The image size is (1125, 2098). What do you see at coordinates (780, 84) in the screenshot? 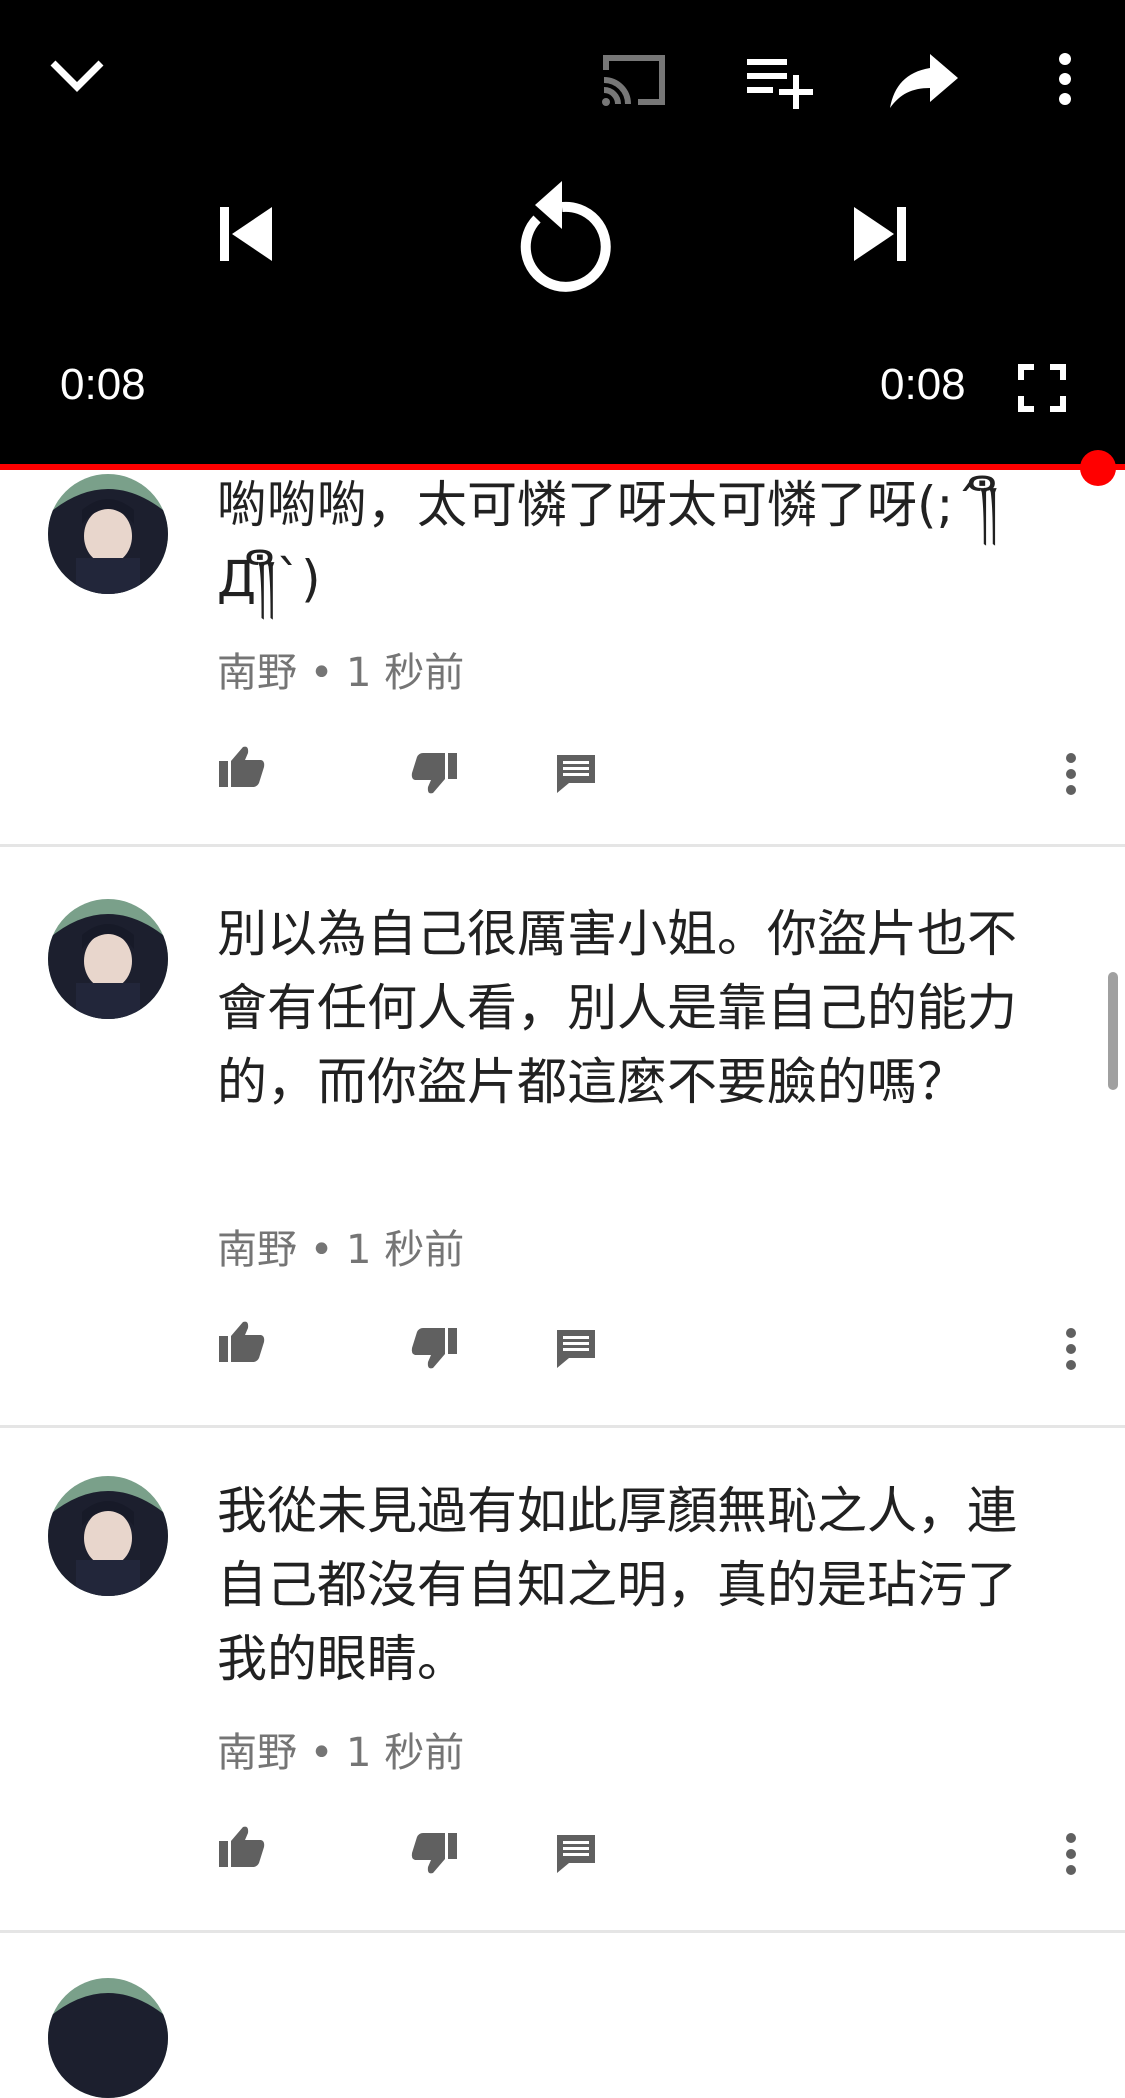
I see `playlist-add-icon` at bounding box center [780, 84].